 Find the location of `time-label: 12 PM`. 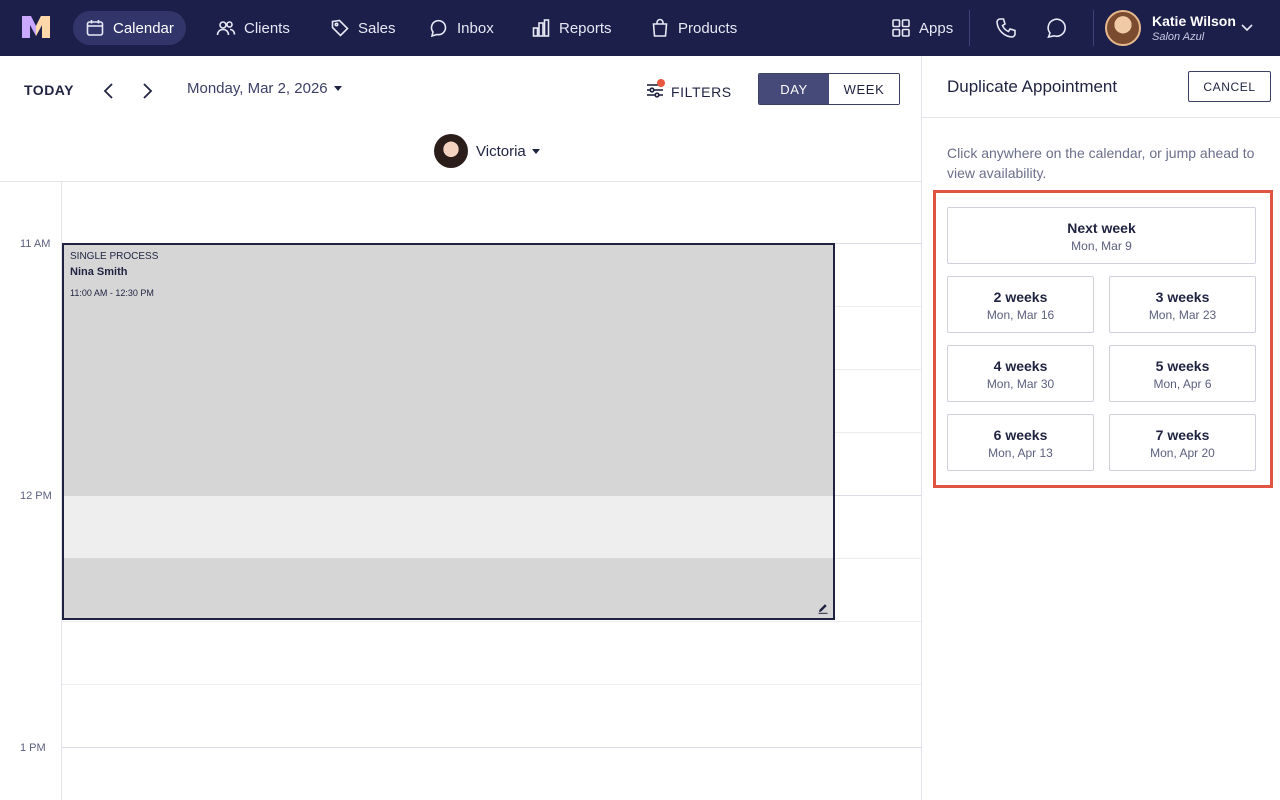

time-label: 12 PM is located at coordinates (36, 496).